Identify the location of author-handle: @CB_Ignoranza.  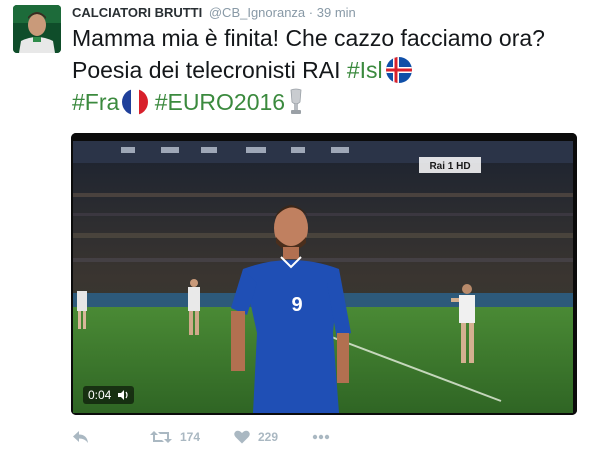
(257, 12).